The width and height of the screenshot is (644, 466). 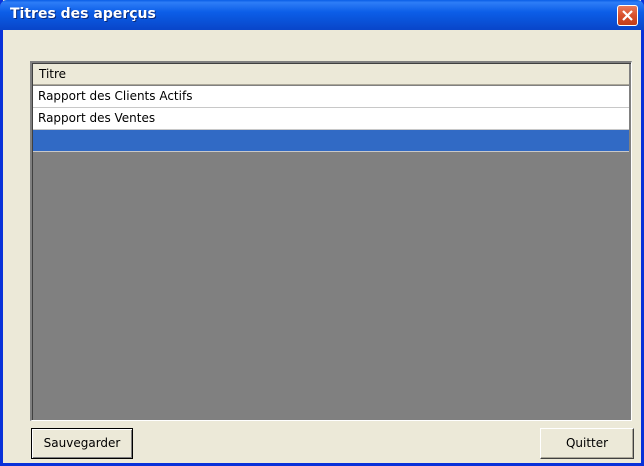 What do you see at coordinates (82, 443) in the screenshot?
I see `save-button: Sauvegarder` at bounding box center [82, 443].